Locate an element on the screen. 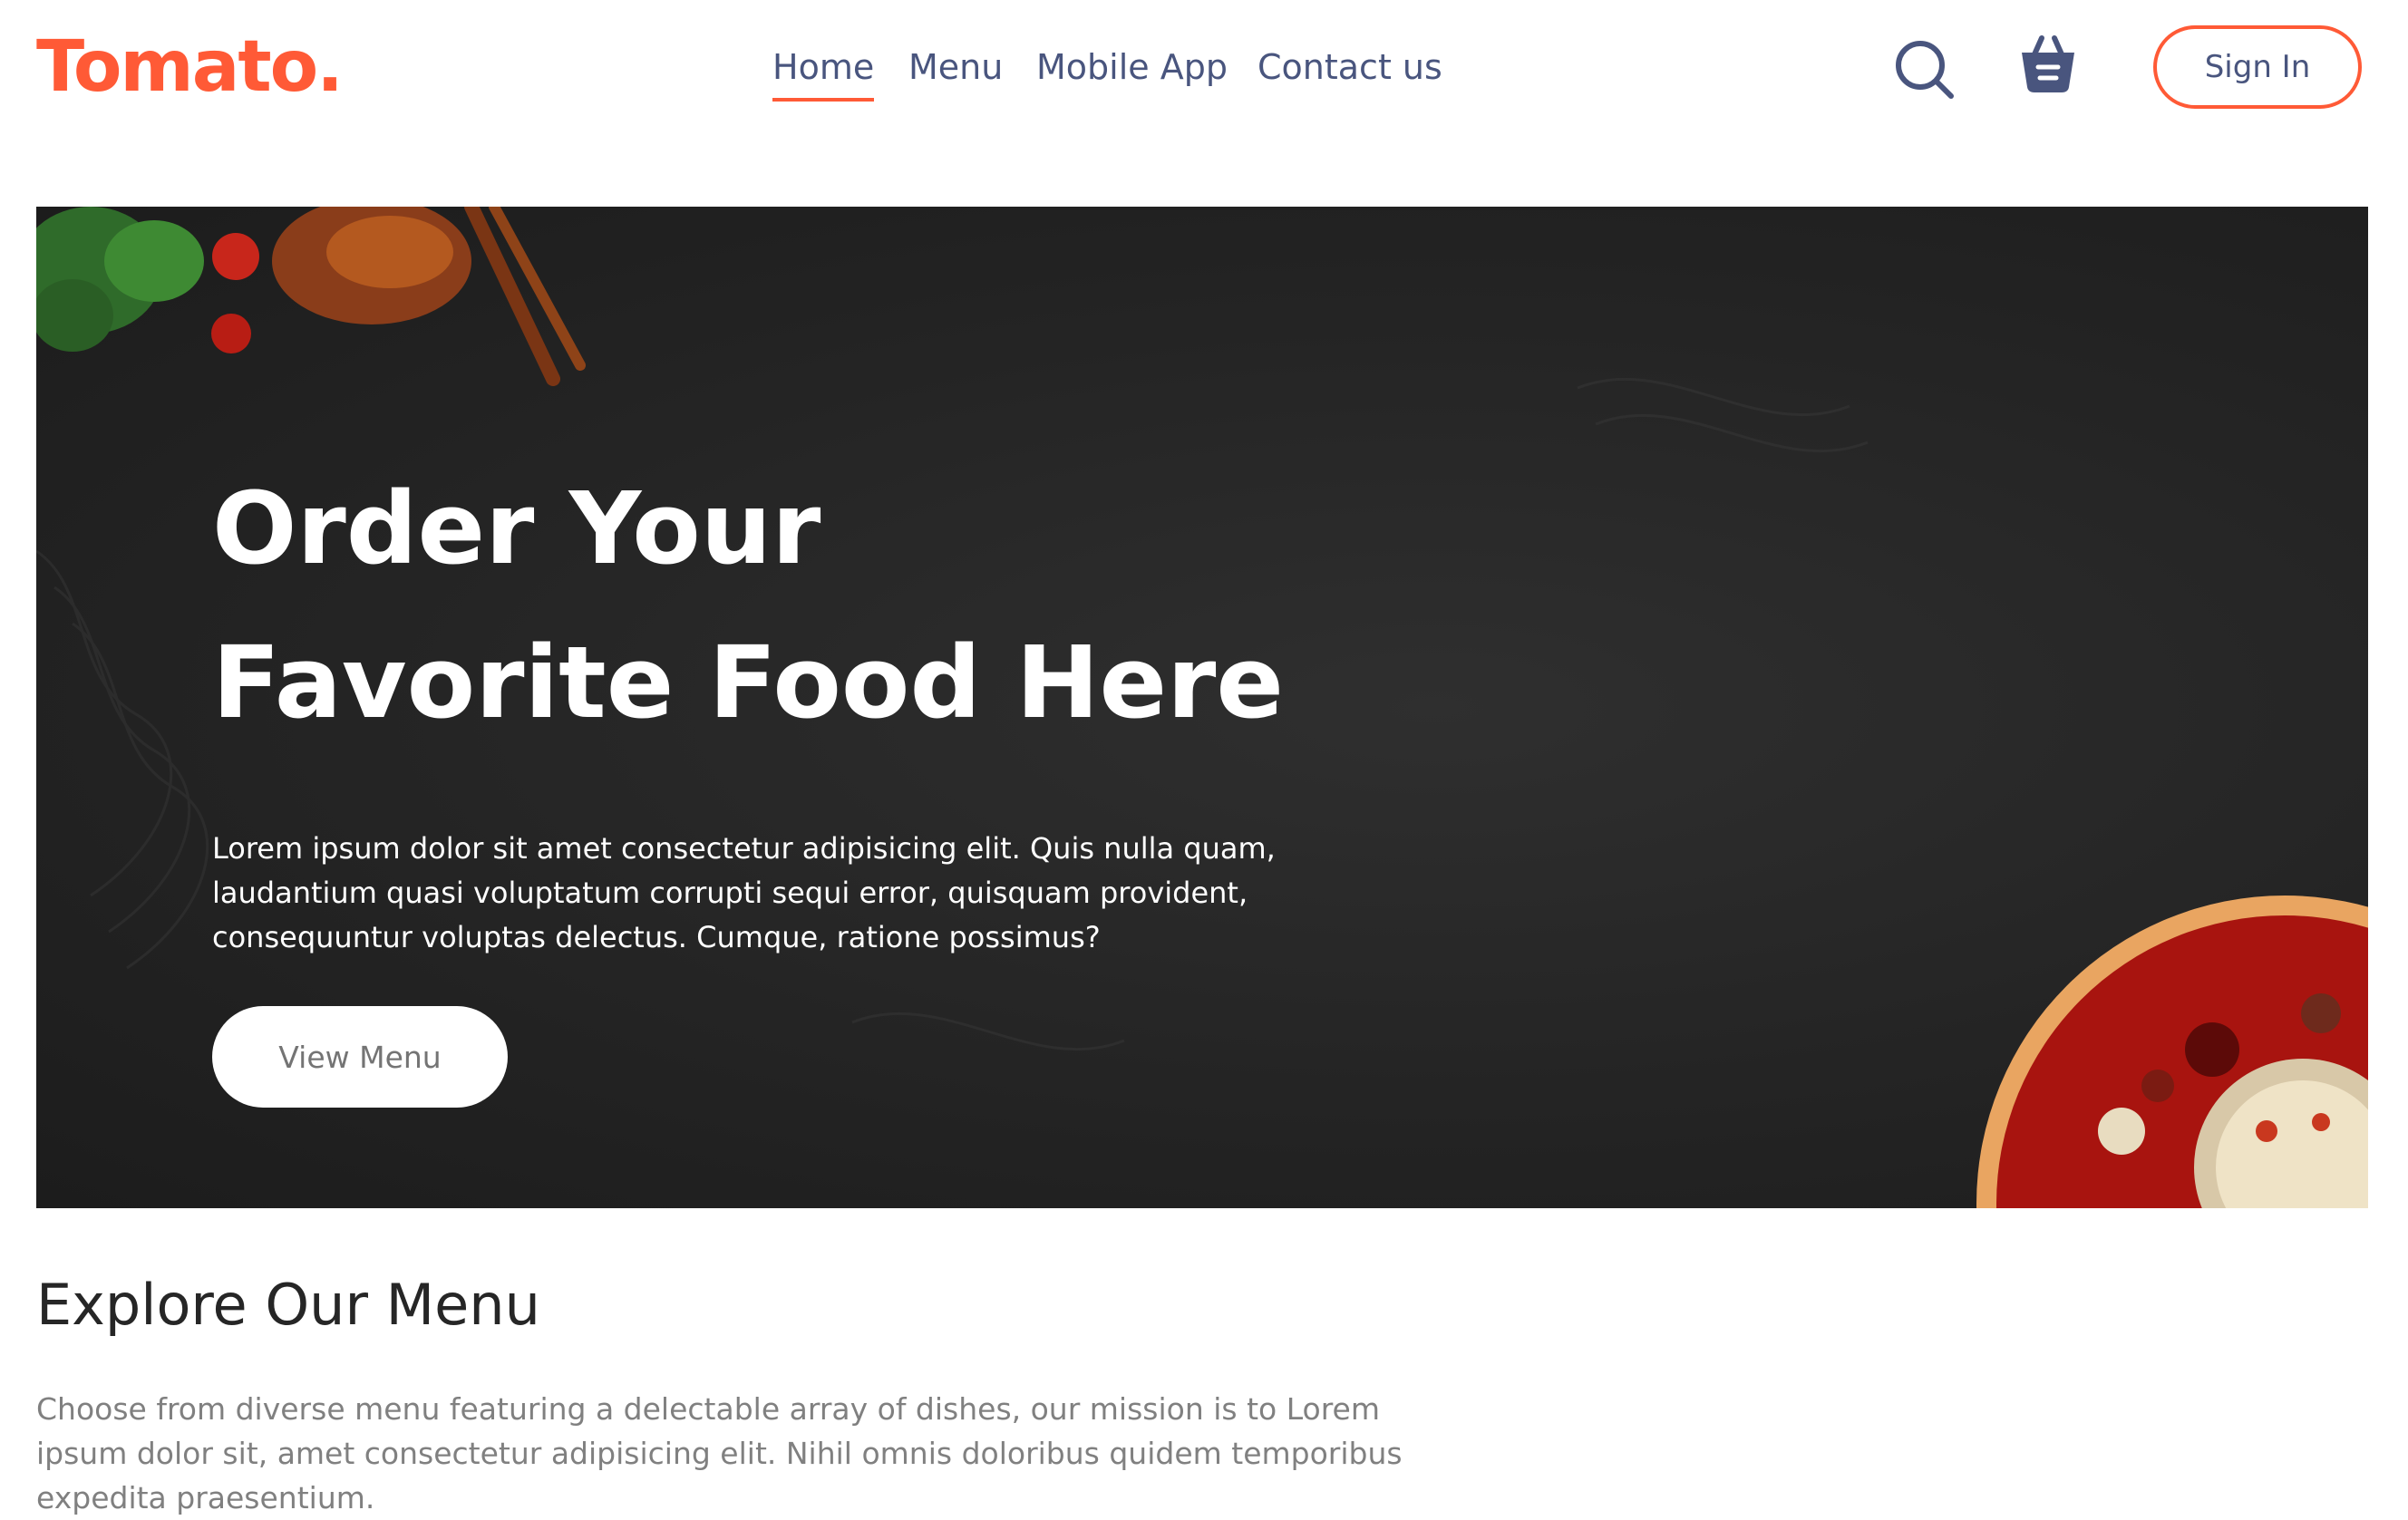  food-decoration-topleft is located at coordinates (311, 296).